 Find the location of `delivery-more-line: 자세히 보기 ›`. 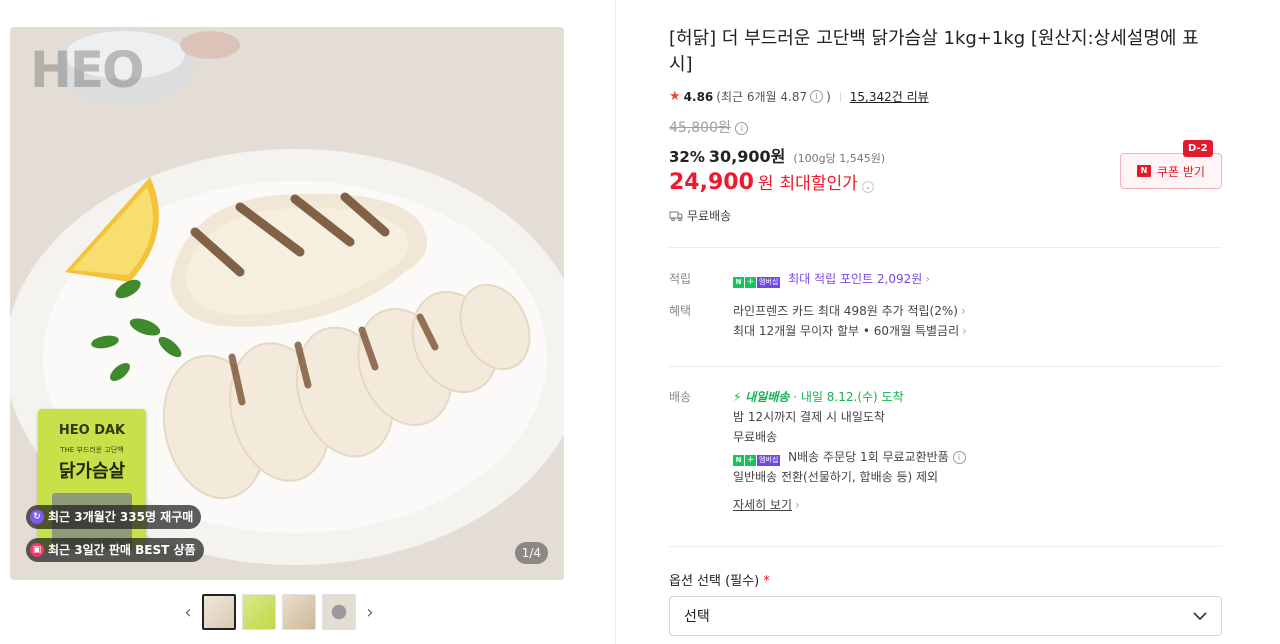

delivery-more-line: 자세히 보기 › is located at coordinates (977, 505).